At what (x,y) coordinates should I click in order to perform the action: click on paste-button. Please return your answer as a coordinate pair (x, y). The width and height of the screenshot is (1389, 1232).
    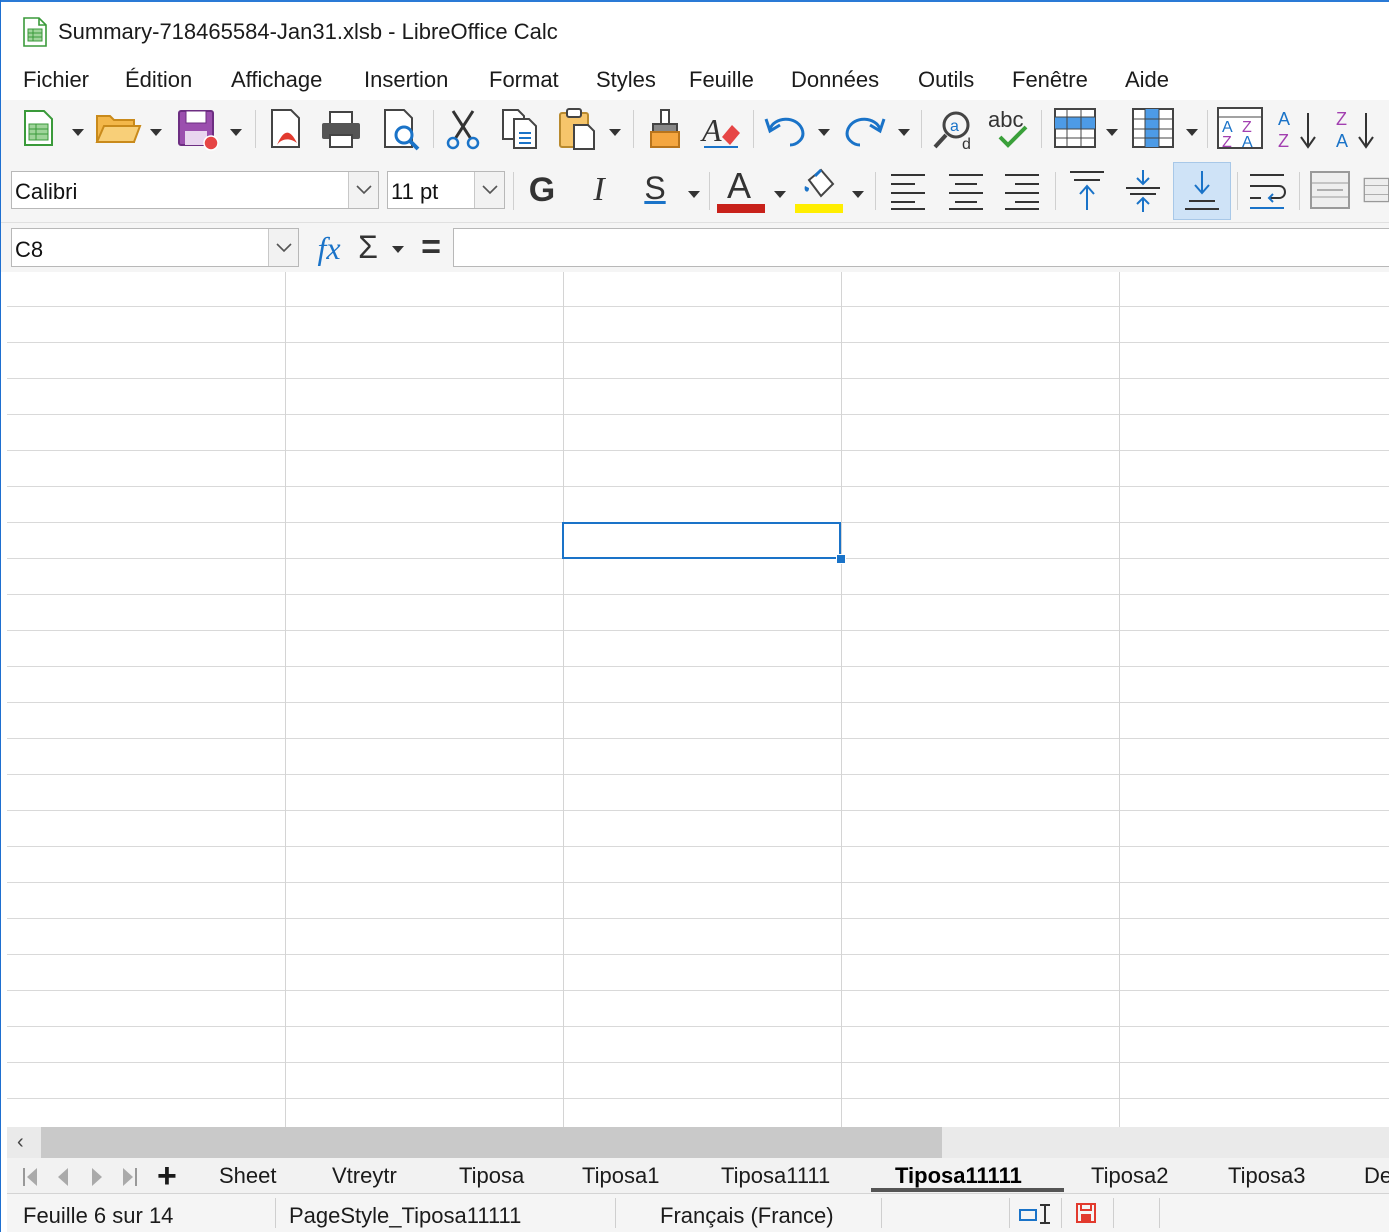
    Looking at the image, I should click on (578, 129).